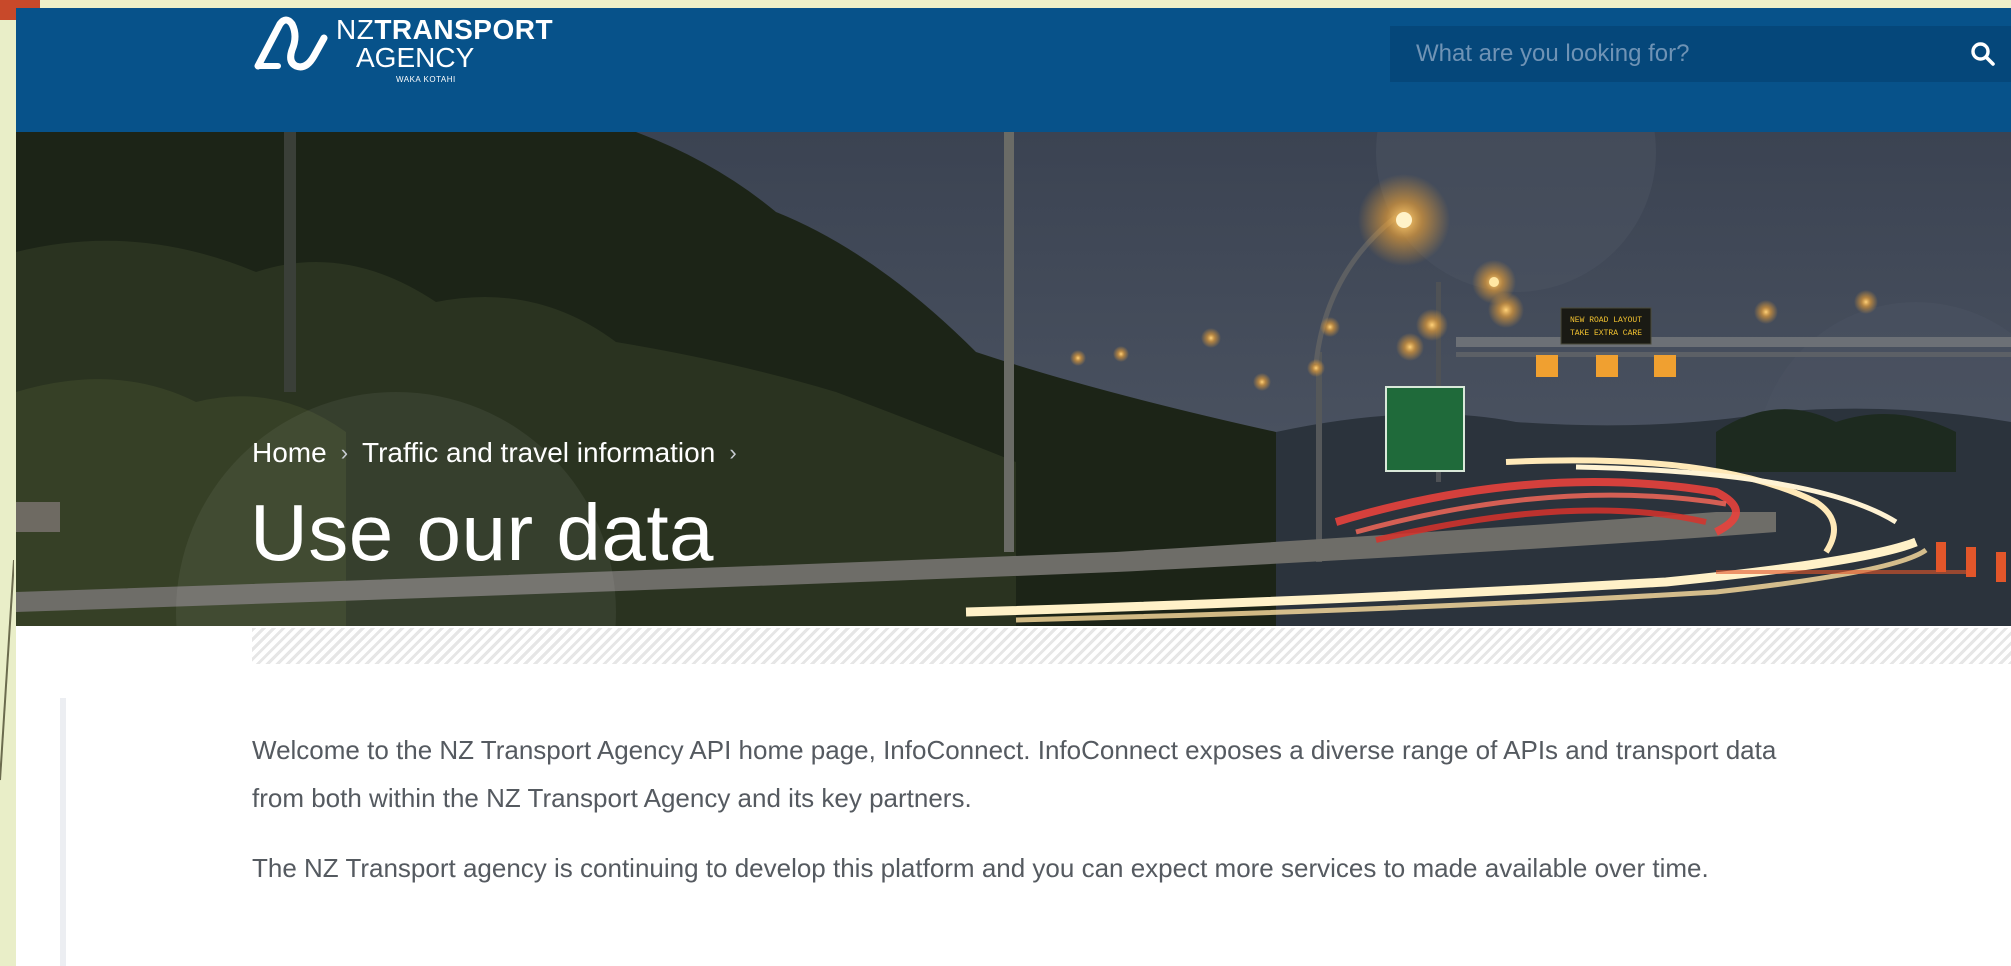 The width and height of the screenshot is (2011, 966). I want to click on hero-sign-line1: NEW ROAD LAYOUT, so click(1606, 320).